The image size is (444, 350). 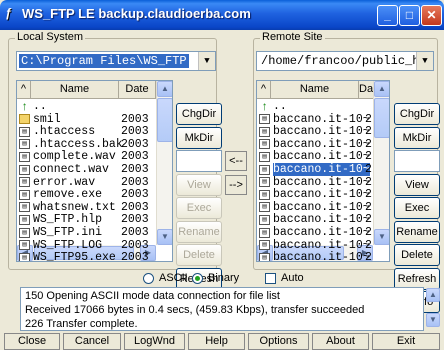 What do you see at coordinates (387, 15) in the screenshot?
I see `minimize-button: _` at bounding box center [387, 15].